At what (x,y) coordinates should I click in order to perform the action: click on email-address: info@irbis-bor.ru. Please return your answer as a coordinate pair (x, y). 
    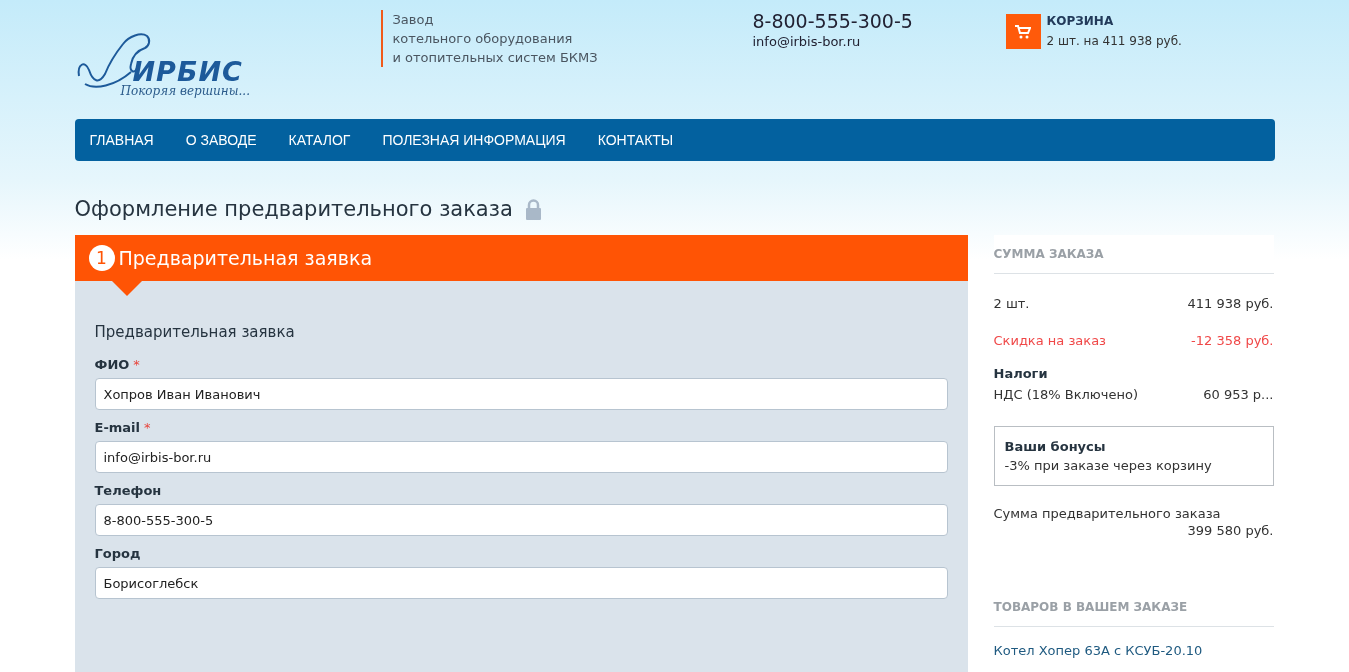
    Looking at the image, I should click on (807, 41).